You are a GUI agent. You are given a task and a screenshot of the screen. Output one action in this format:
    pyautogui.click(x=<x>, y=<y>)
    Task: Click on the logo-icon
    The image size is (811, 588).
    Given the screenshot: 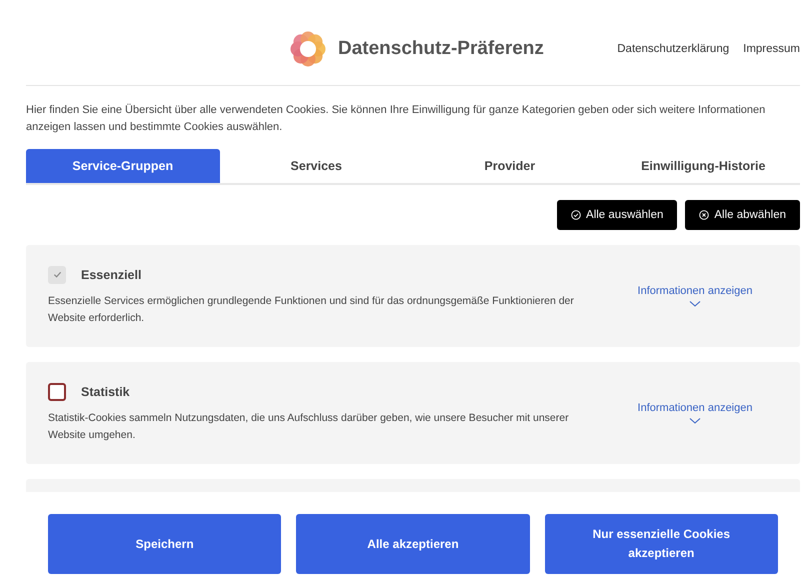 What is the action you would take?
    pyautogui.click(x=308, y=48)
    